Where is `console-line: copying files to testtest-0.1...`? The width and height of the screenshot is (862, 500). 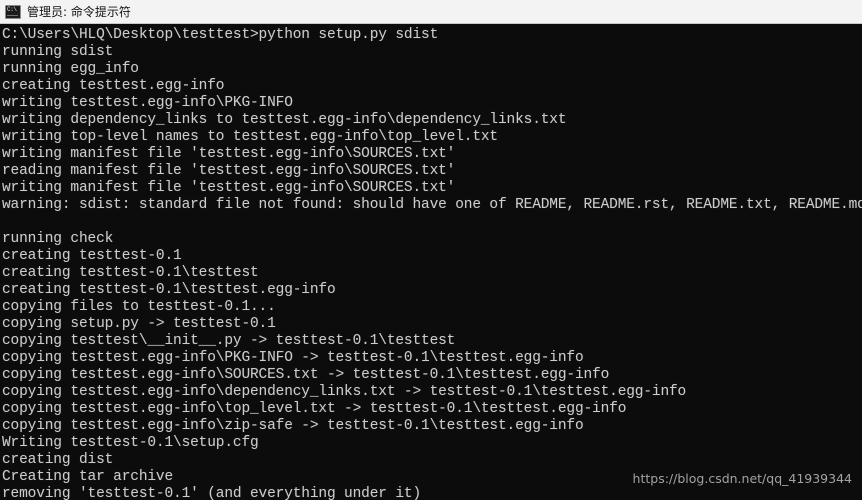 console-line: copying files to testtest-0.1... is located at coordinates (139, 307).